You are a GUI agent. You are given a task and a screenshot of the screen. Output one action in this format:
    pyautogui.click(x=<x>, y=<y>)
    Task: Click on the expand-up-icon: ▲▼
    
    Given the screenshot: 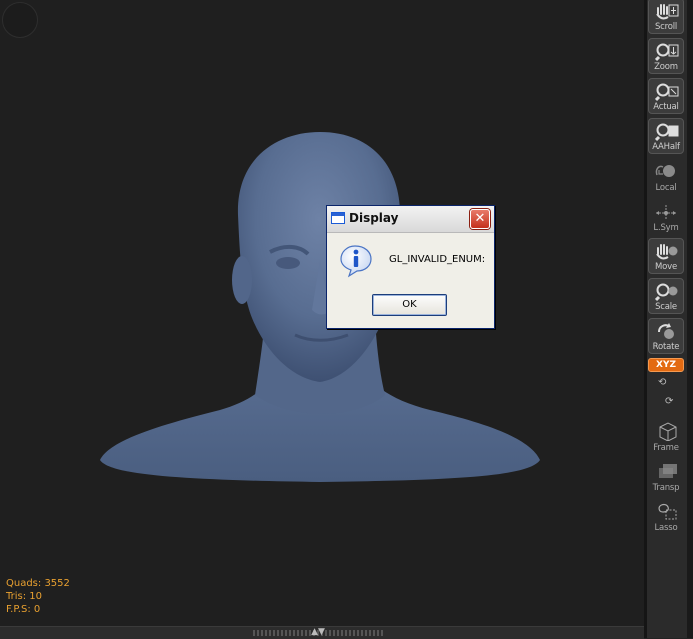 What is the action you would take?
    pyautogui.click(x=318, y=632)
    